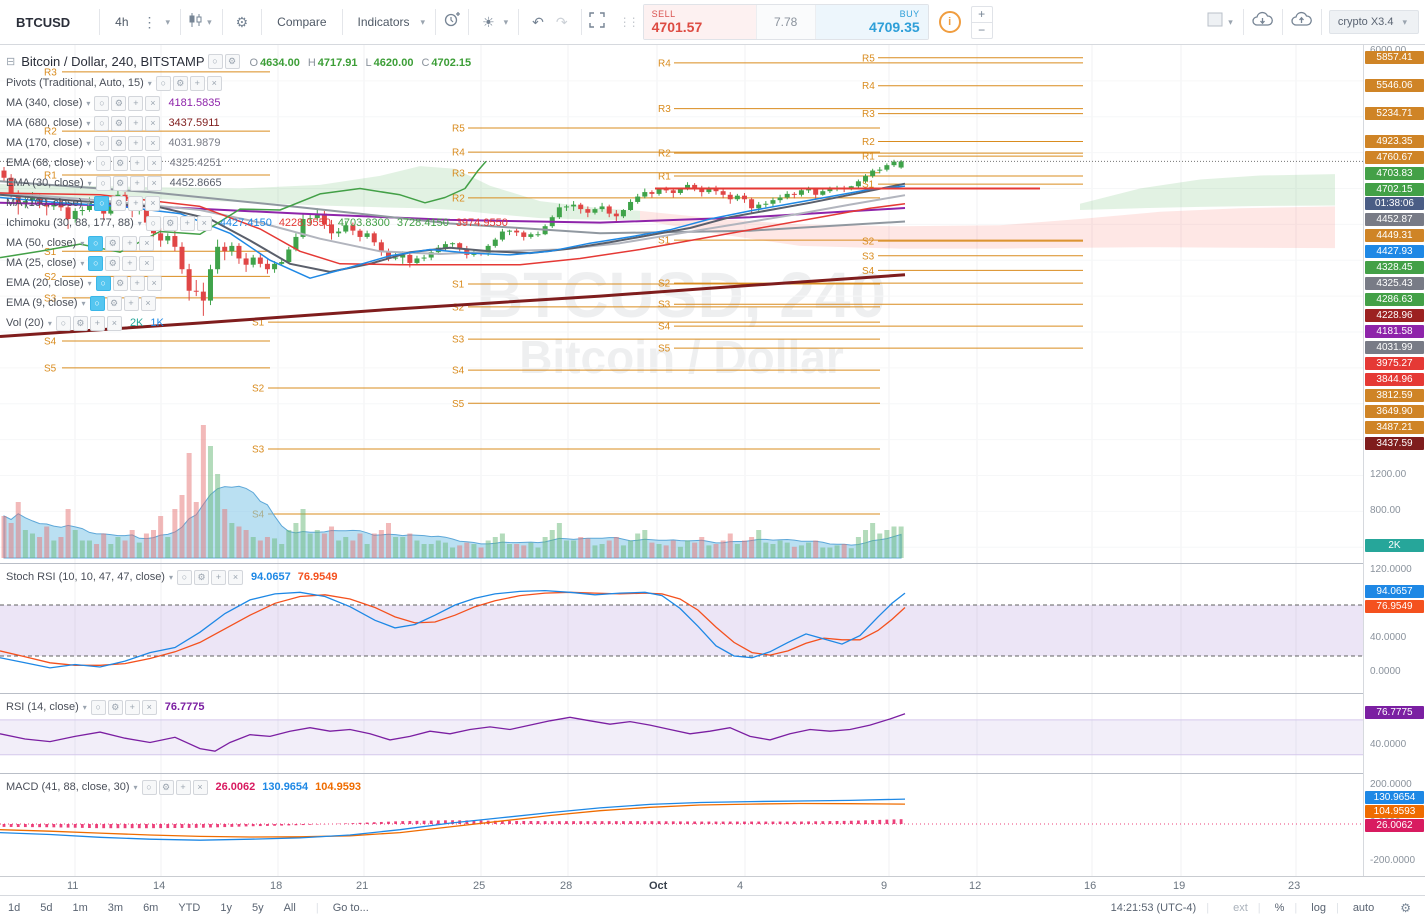 Image resolution: width=1425 pixels, height=919 pixels. Describe the element at coordinates (1240, 908) in the screenshot. I see `scale-toggle-ext: ext` at that location.